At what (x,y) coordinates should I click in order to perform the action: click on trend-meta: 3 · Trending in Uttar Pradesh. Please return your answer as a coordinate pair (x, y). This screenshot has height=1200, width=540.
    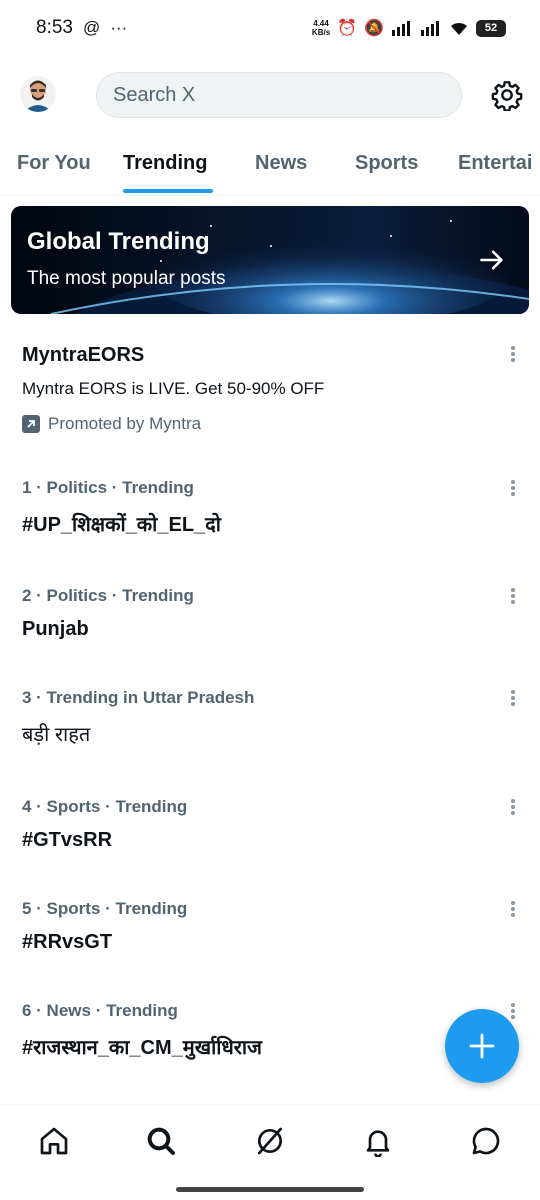
    Looking at the image, I should click on (138, 697).